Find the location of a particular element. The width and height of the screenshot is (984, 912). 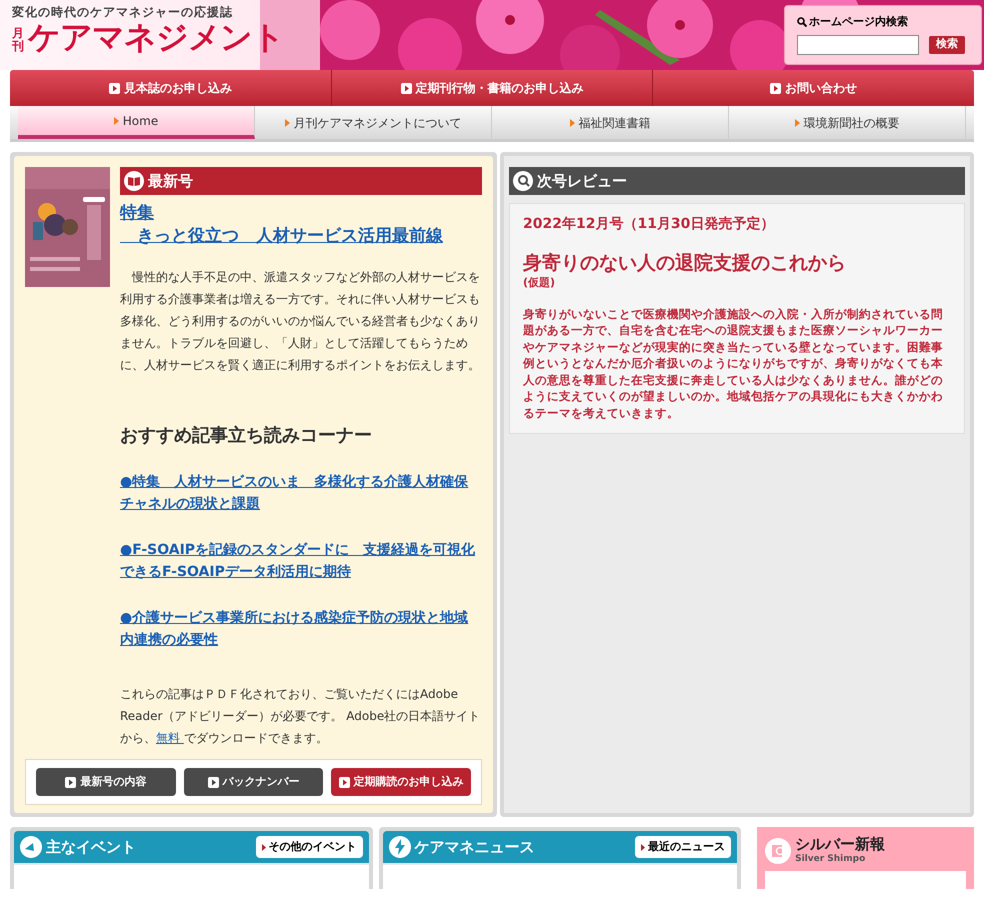

review-text: 身寄りがいないことで医療機関や介護施設への入院・入所が制約されている問題がある一方で、自宅を含む在宅への退院支援もまた医療ソーシャルワーカーやケアマネジャーなどが現実的に突き当たっている壁となっています。困難事例というとなんだか厄介者扱いのようになりがちですが、身寄りがなくても本人の意思を尊重した在宅支援に奔走している人は少なくありません。誰がどのように支えていくのが望ましいのか。地域包括ケアの具現化にも大きくかかわるテーマを考えていきます。 is located at coordinates (733, 363).